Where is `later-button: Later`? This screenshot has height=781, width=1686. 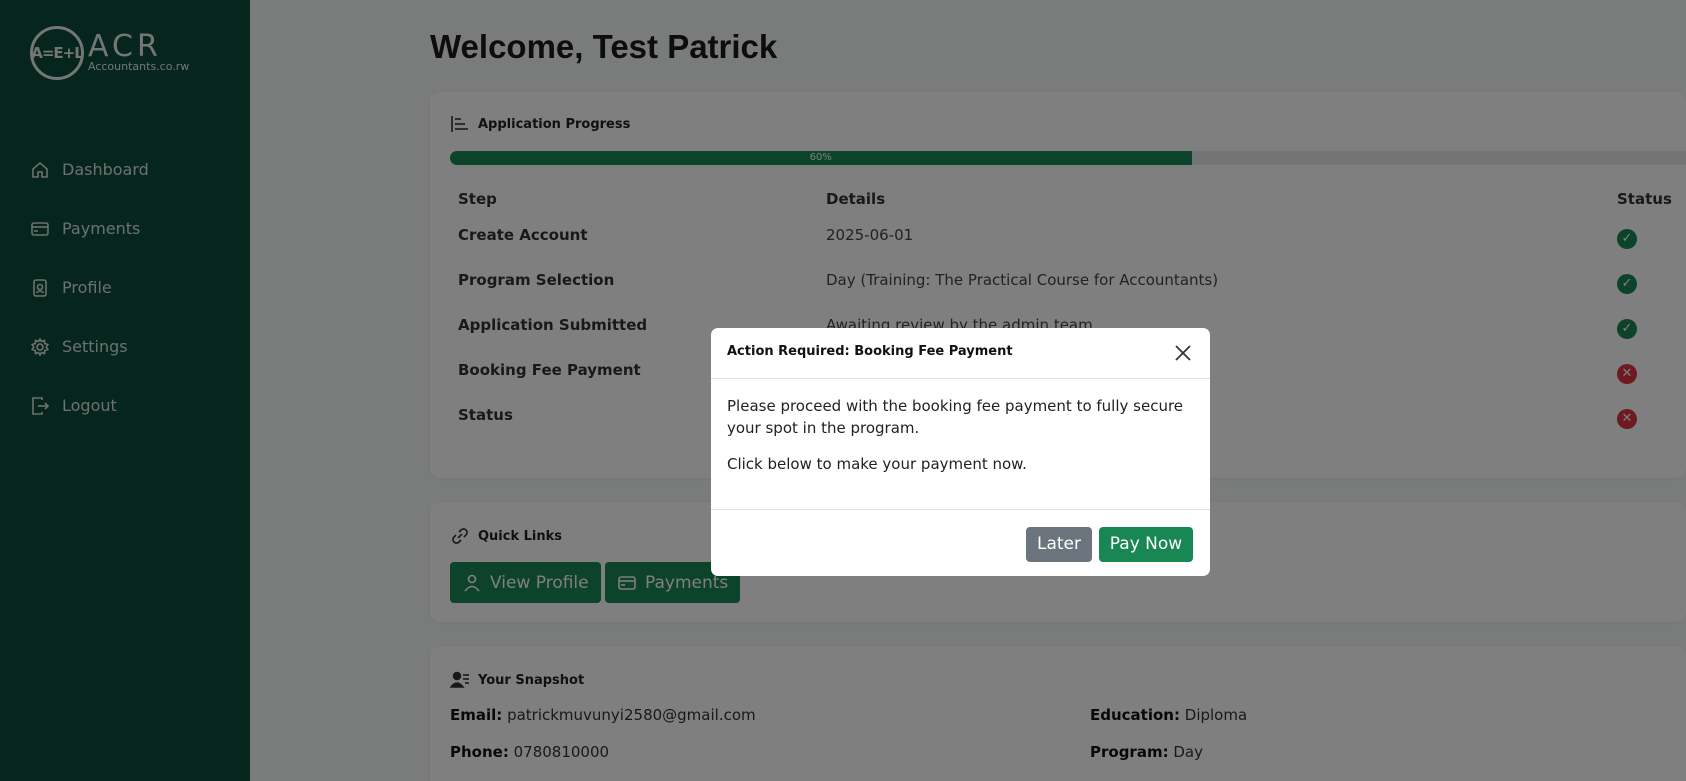
later-button: Later is located at coordinates (1059, 544).